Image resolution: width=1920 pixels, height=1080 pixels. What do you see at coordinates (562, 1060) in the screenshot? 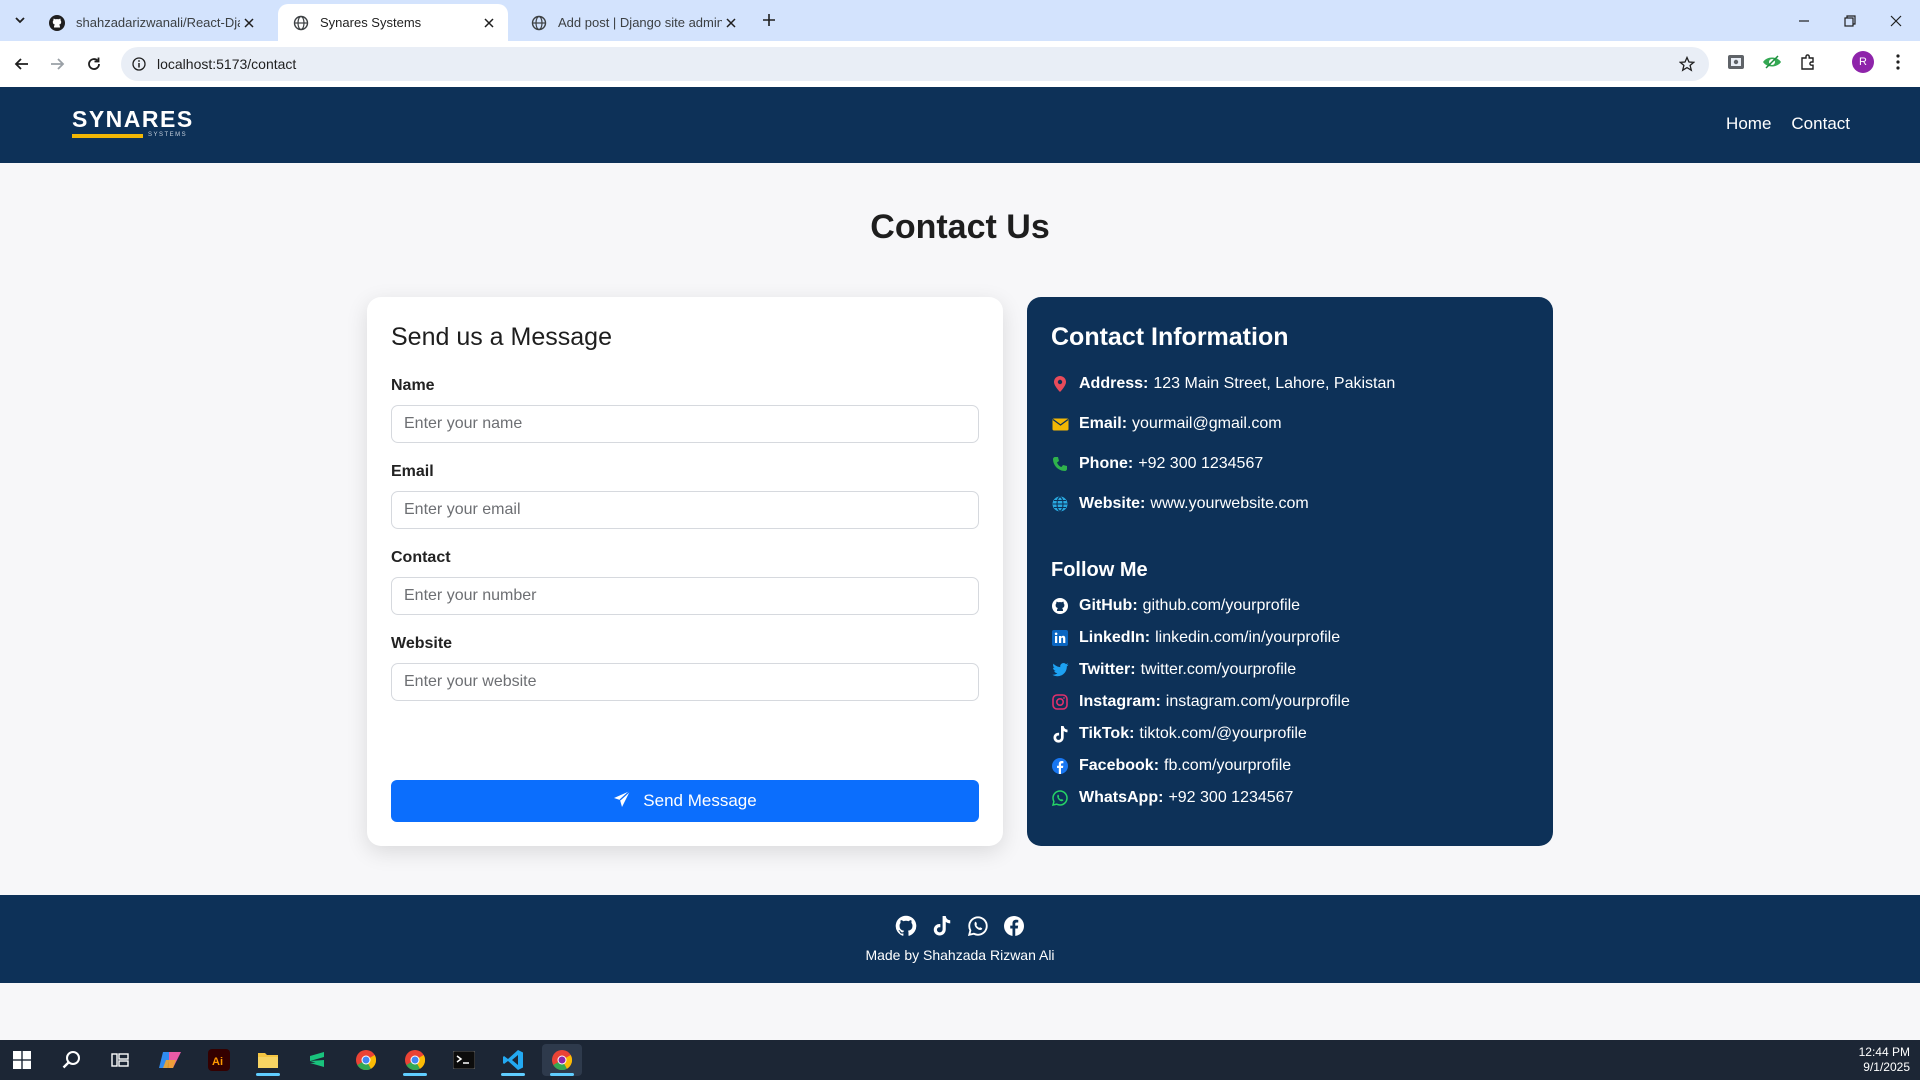
I see `chrome-active-window-icon` at bounding box center [562, 1060].